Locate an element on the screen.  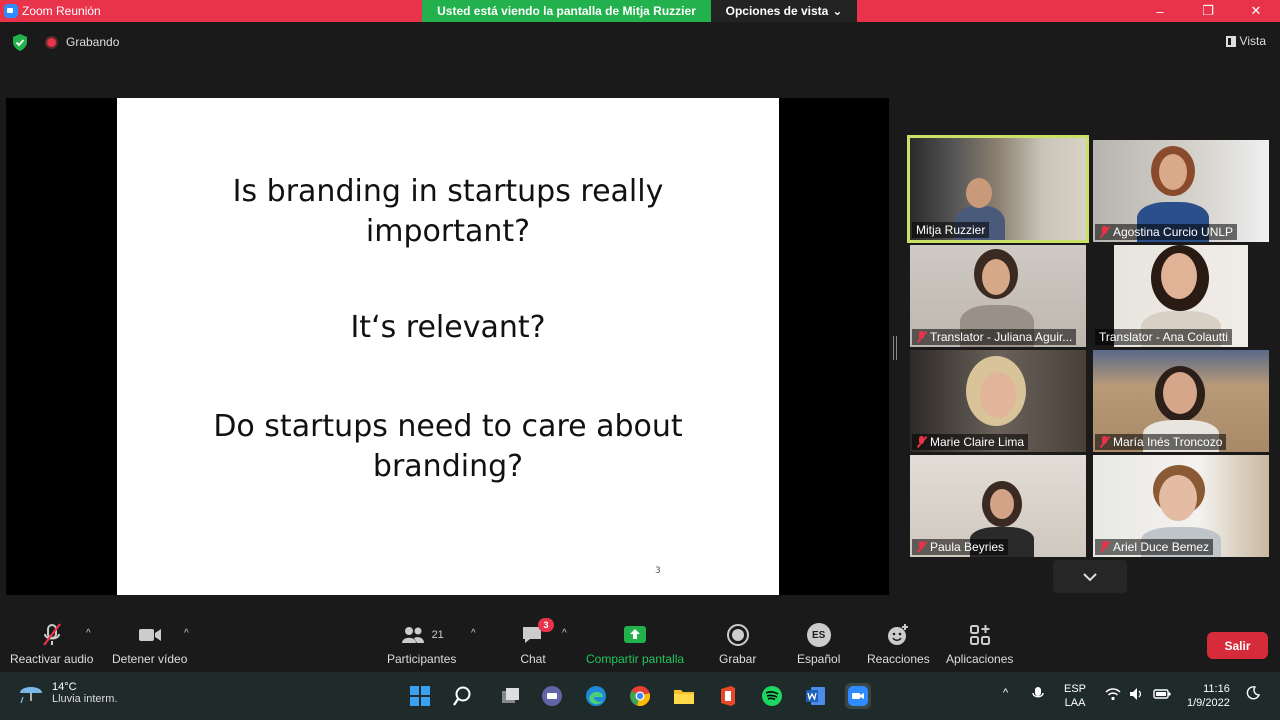
clock-date: 1/9/2022 is located at coordinates (1208, 703).